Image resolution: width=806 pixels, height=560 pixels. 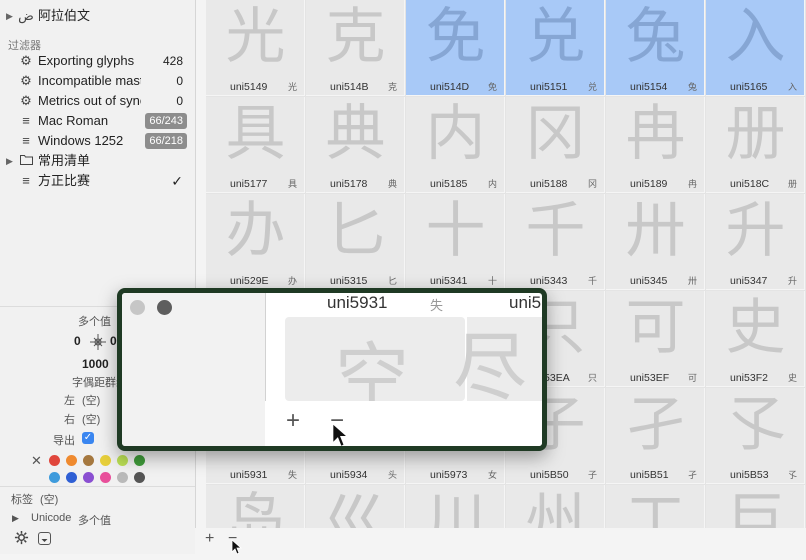 What do you see at coordinates (555, 242) in the screenshot?
I see `glyph-cell: 千 uni5343 千` at bounding box center [555, 242].